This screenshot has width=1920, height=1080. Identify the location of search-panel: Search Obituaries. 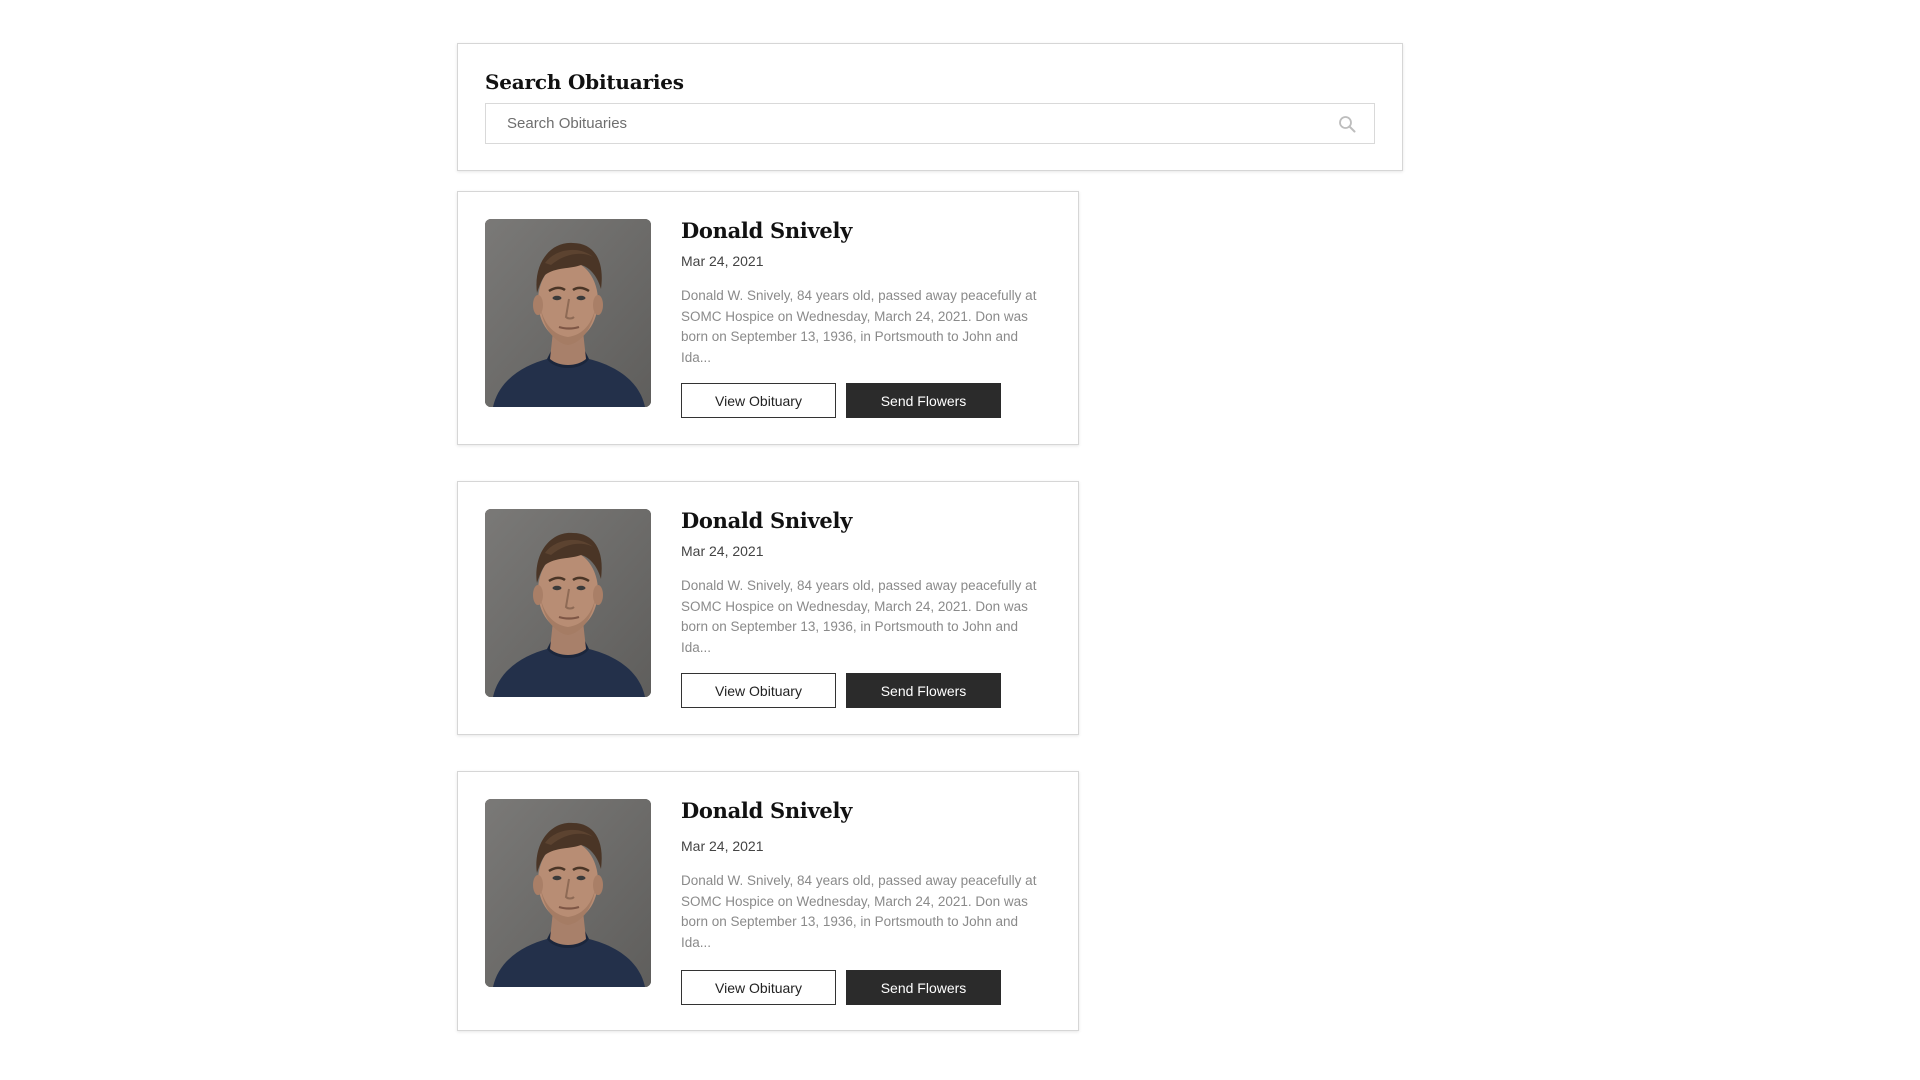
(930, 107).